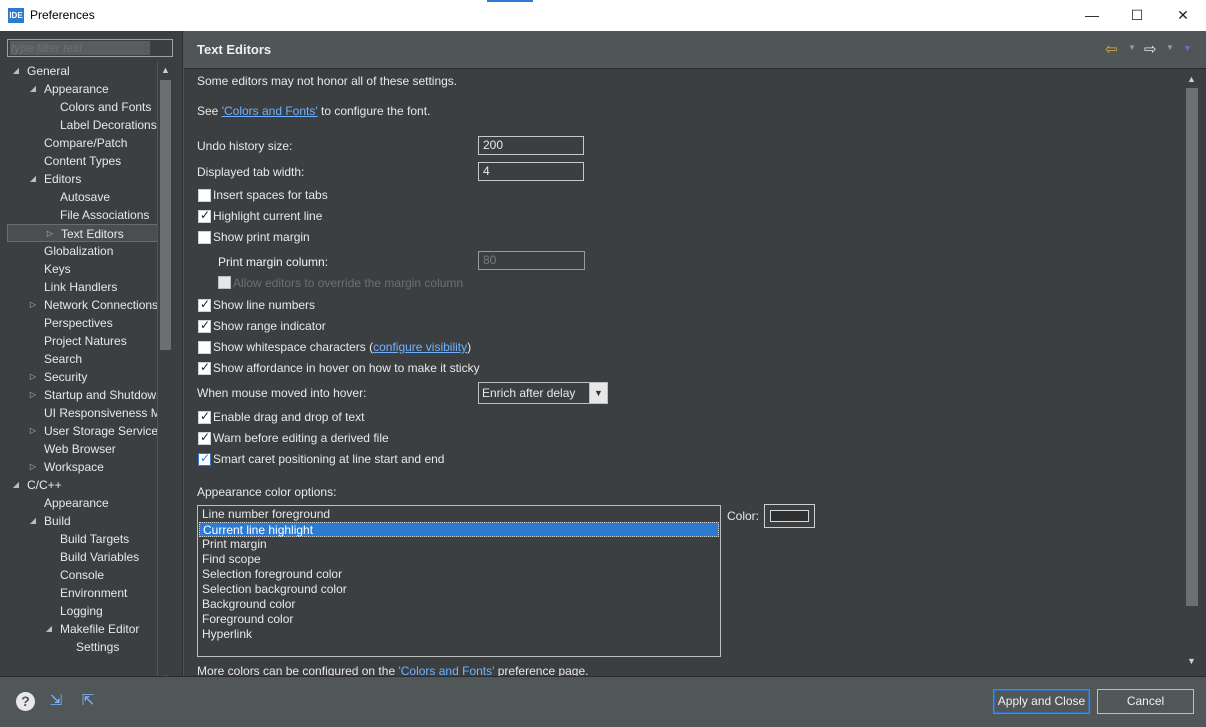 This screenshot has height=727, width=1206. Describe the element at coordinates (459, 559) in the screenshot. I see `color-option-item: Find scope` at that location.